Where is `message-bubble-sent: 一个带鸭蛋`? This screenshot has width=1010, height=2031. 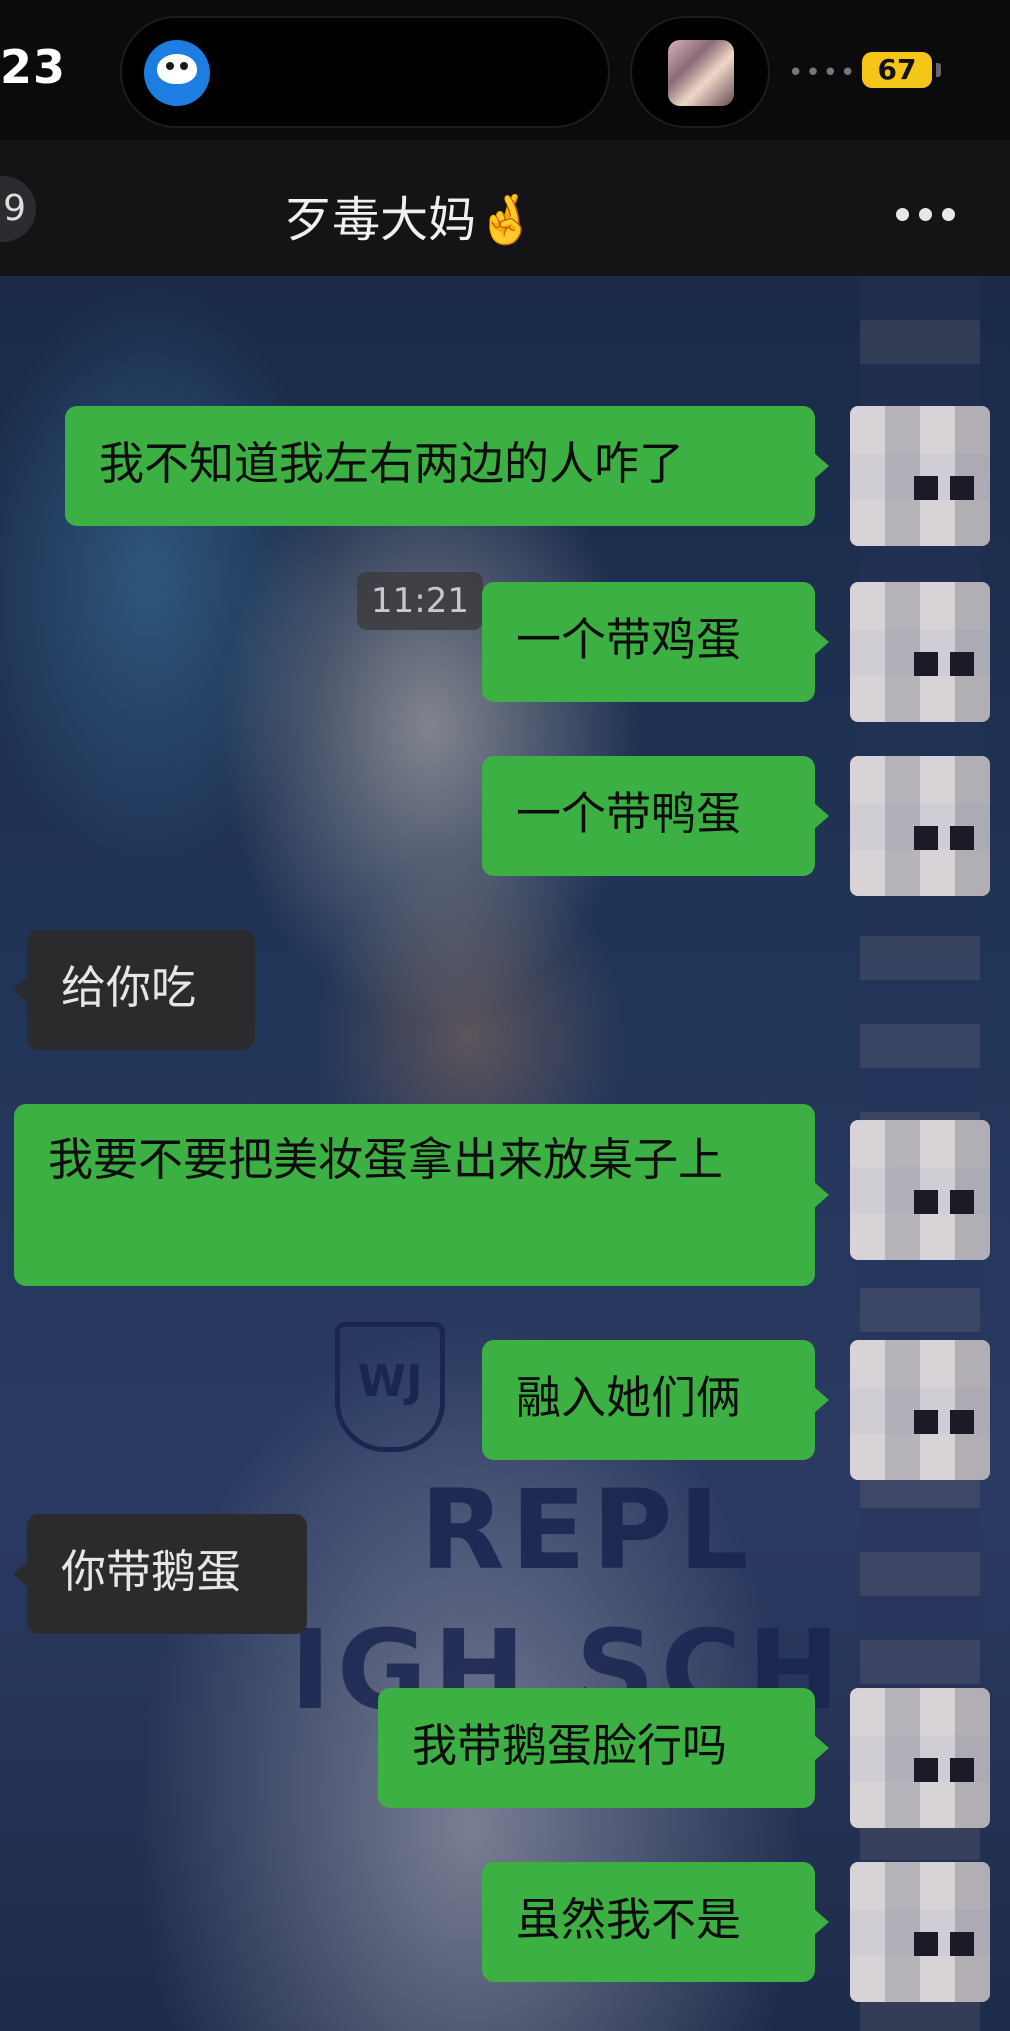
message-bubble-sent: 一个带鸭蛋 is located at coordinates (655, 816).